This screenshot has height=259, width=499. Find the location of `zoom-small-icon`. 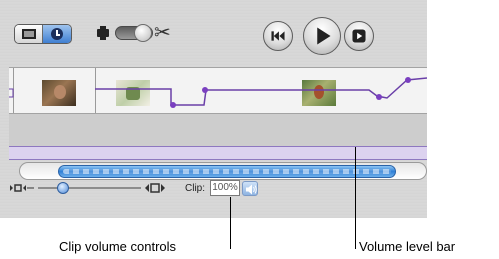

zoom-small-icon is located at coordinates (22, 188).